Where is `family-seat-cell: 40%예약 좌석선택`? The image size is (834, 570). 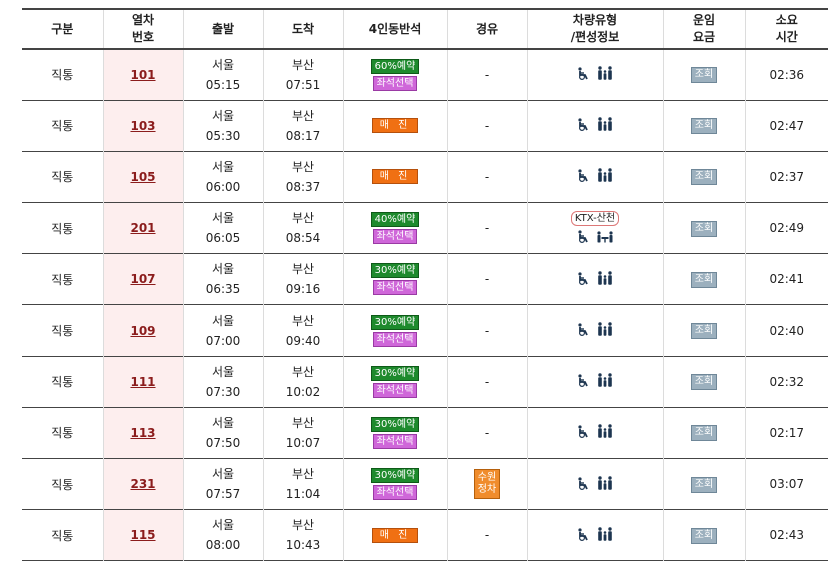
family-seat-cell: 40%예약 좌석선택 is located at coordinates (395, 228).